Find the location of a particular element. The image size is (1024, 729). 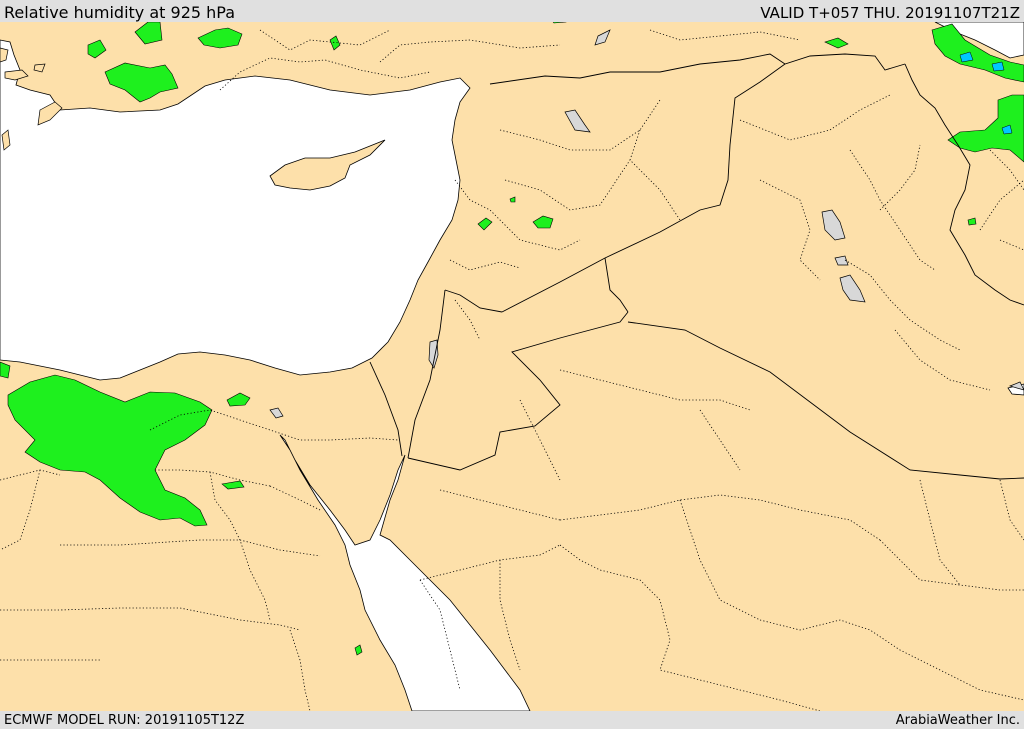

credit-label: ArabiaWeather Inc. is located at coordinates (957, 720).